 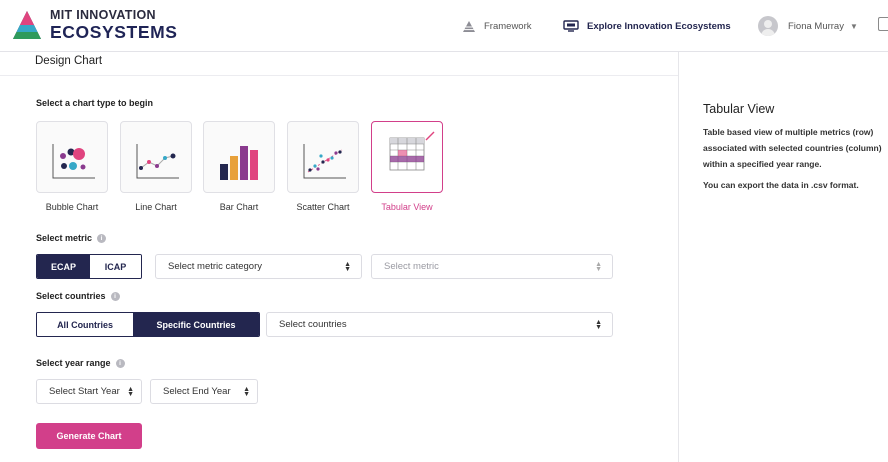 What do you see at coordinates (115, 266) in the screenshot?
I see `toggle-icap: ICAP` at bounding box center [115, 266].